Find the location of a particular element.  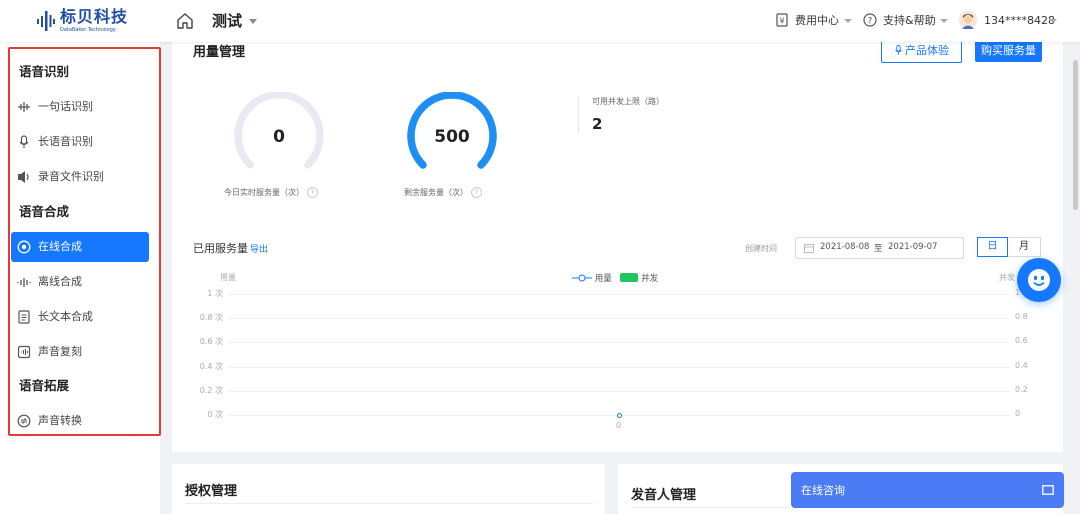

remaining-service-label: 剩余服务量（次）? is located at coordinates (443, 192).